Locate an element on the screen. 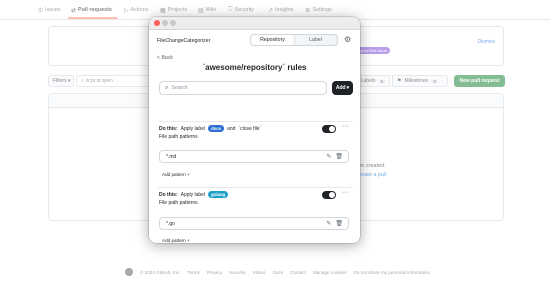 This screenshot has height=300, width=550. nav-pull-requests-label: Pull requests is located at coordinates (95, 10).